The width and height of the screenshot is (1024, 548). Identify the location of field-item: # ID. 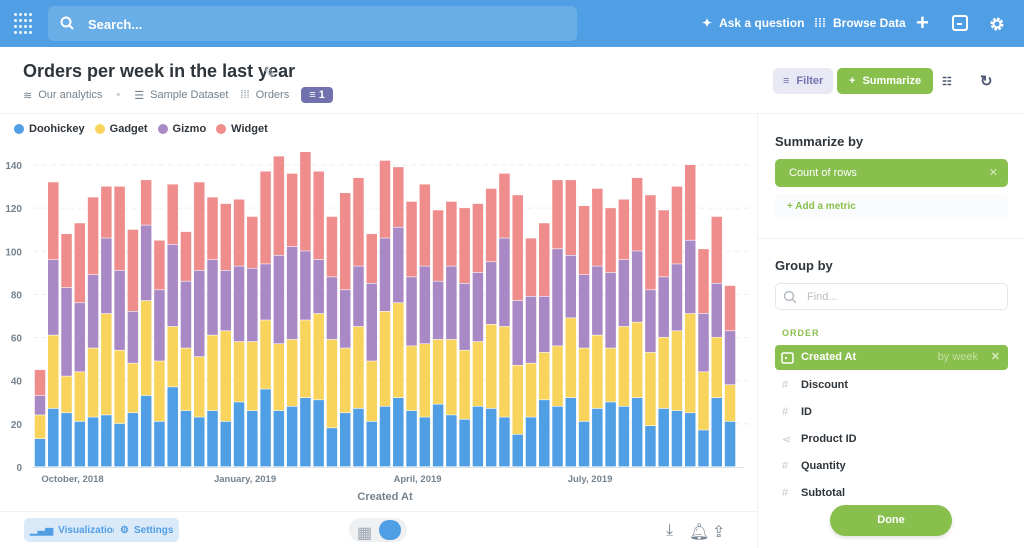
(797, 412).